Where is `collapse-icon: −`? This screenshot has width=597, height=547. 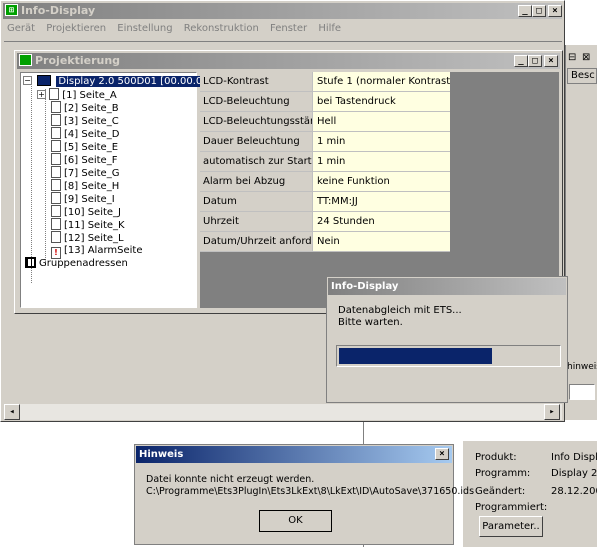
collapse-icon: − is located at coordinates (27, 80).